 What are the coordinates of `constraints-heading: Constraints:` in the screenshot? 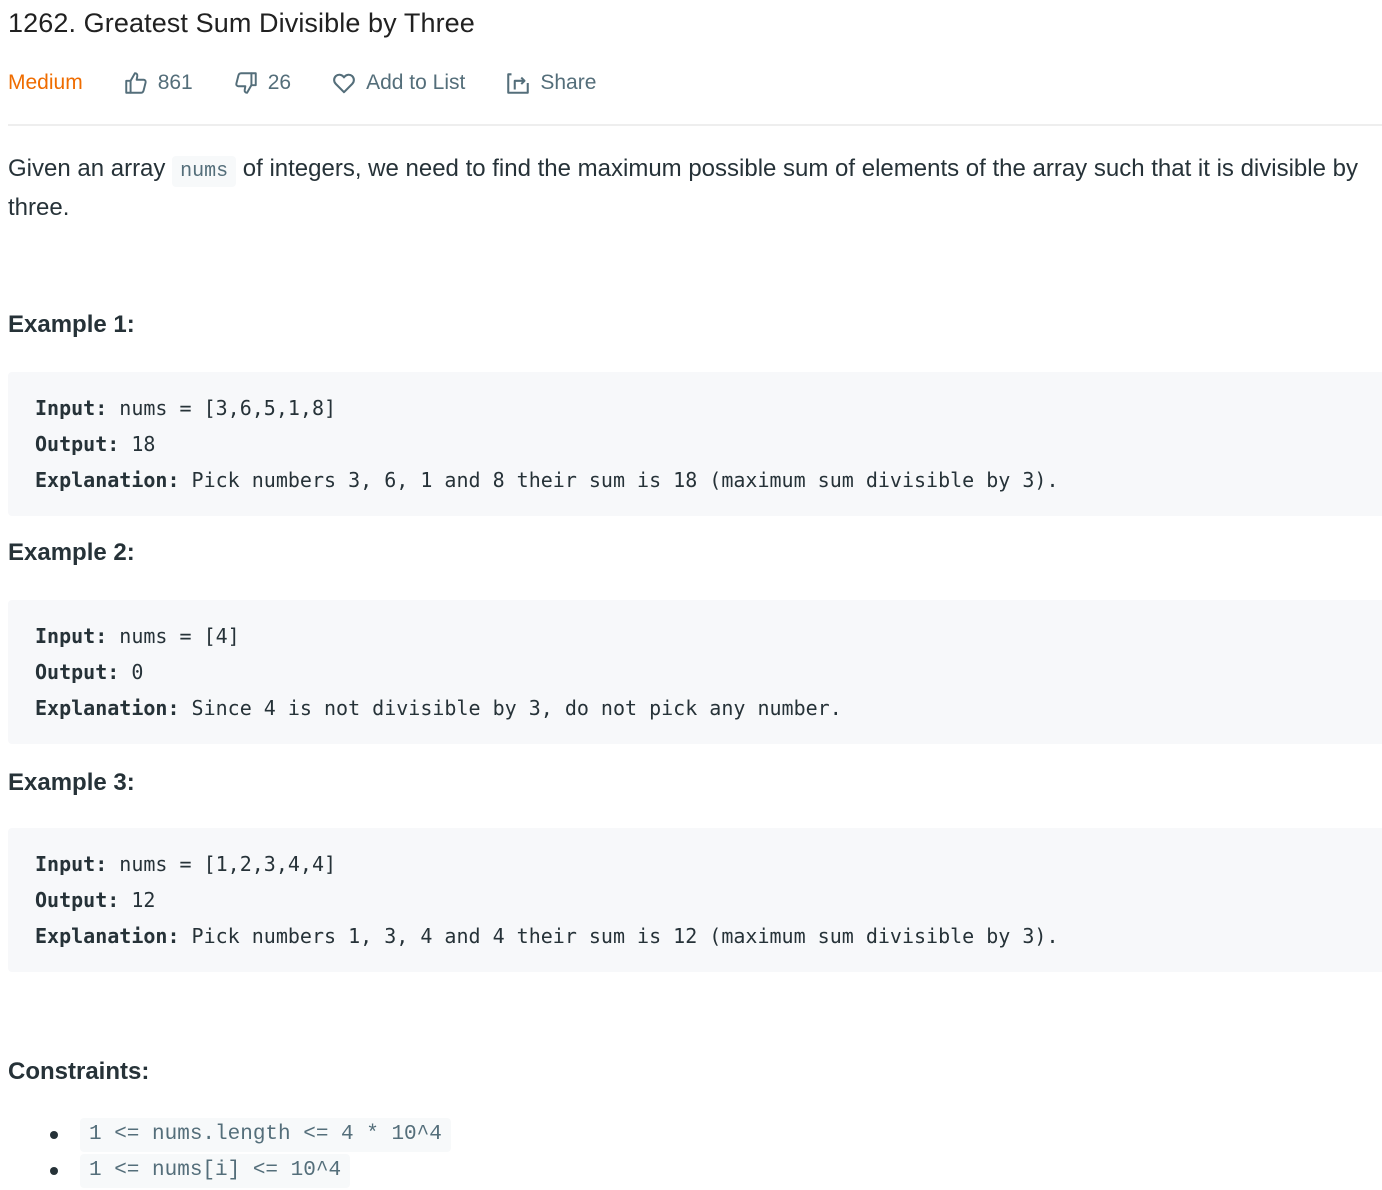 It's located at (79, 1071).